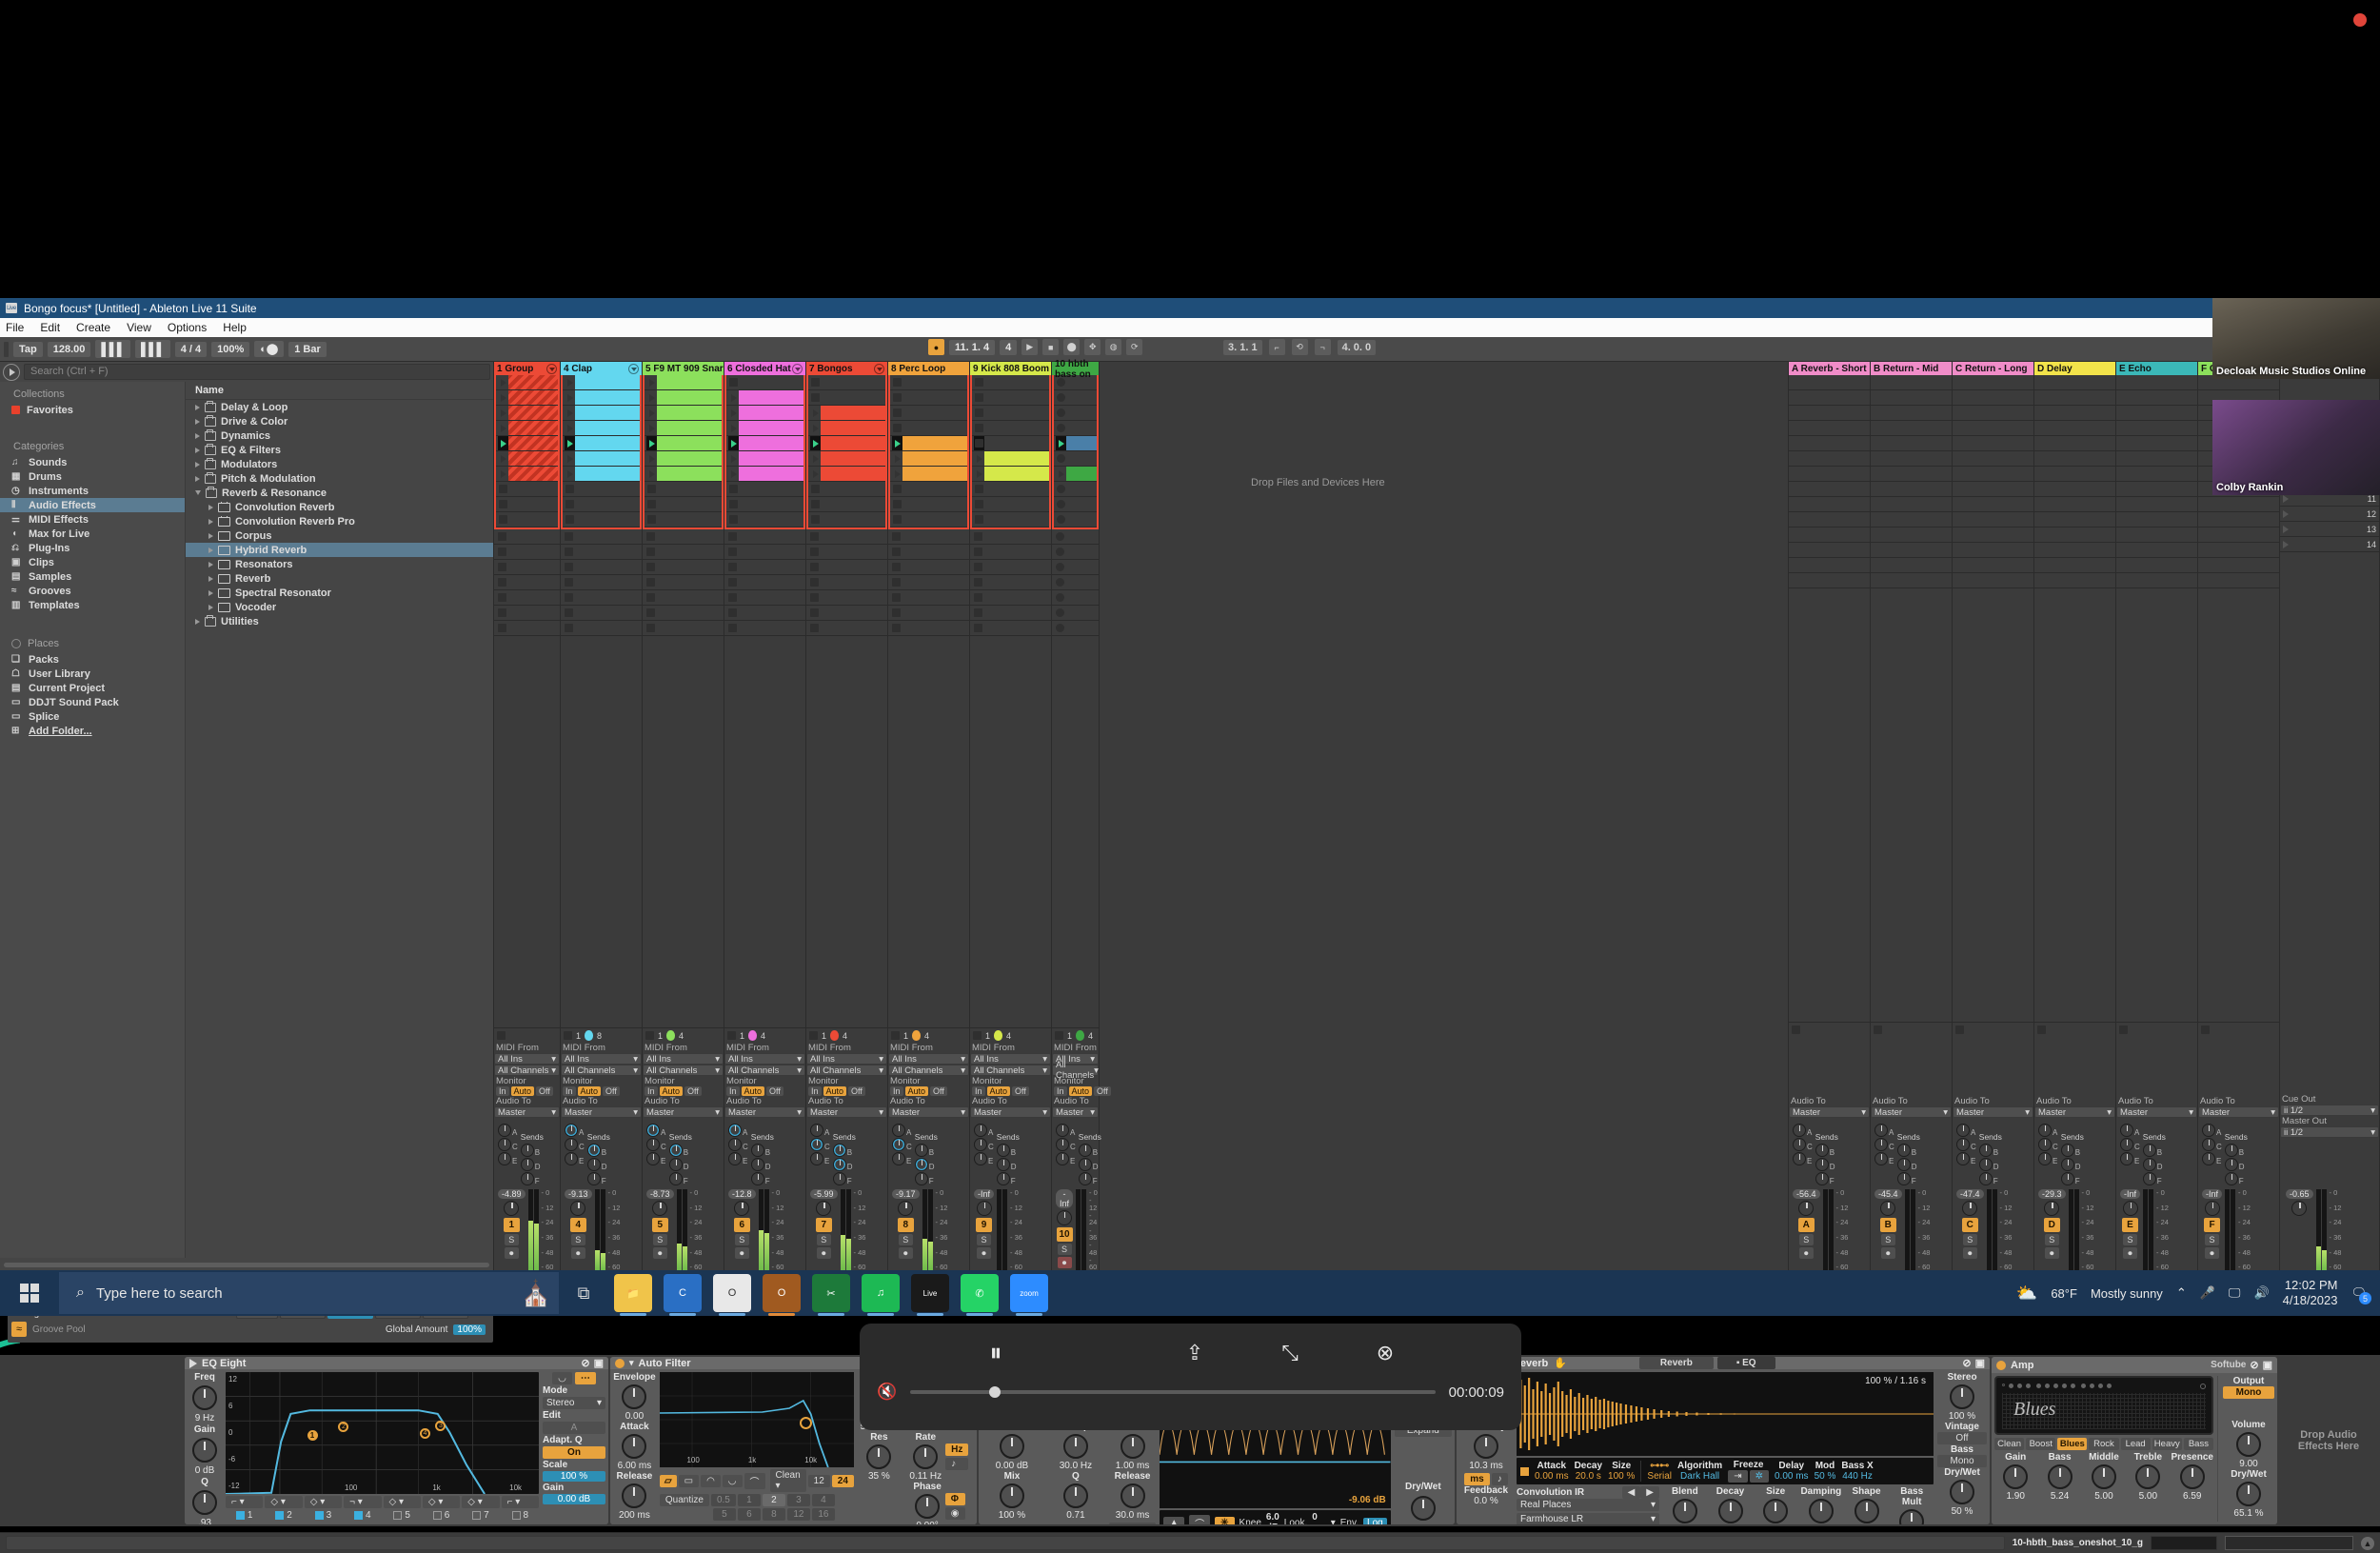  What do you see at coordinates (1030, 347) in the screenshot?
I see `play-icon: ▶` at bounding box center [1030, 347].